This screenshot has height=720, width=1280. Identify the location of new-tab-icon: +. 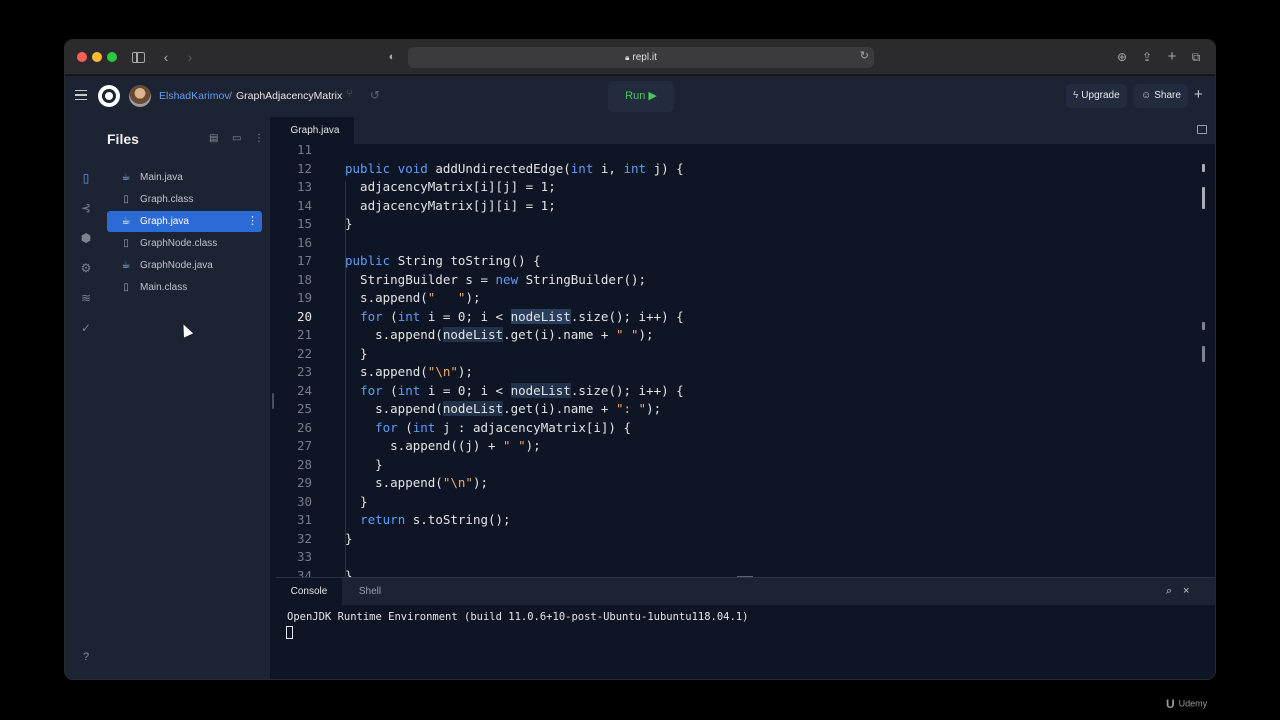
(1172, 57).